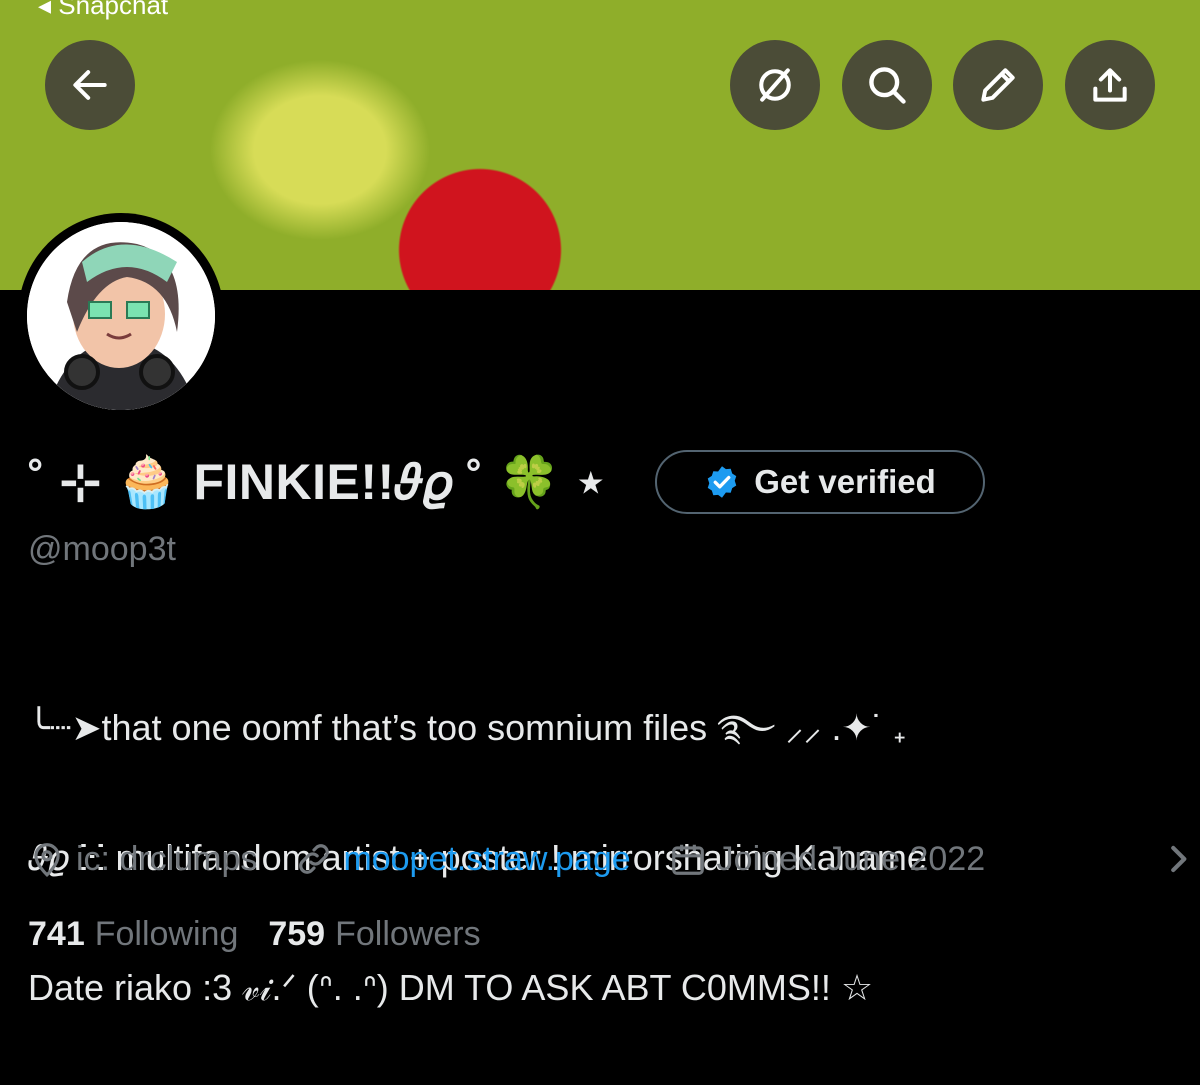  I want to click on website-item: moopet.straw.page, so click(463, 859).